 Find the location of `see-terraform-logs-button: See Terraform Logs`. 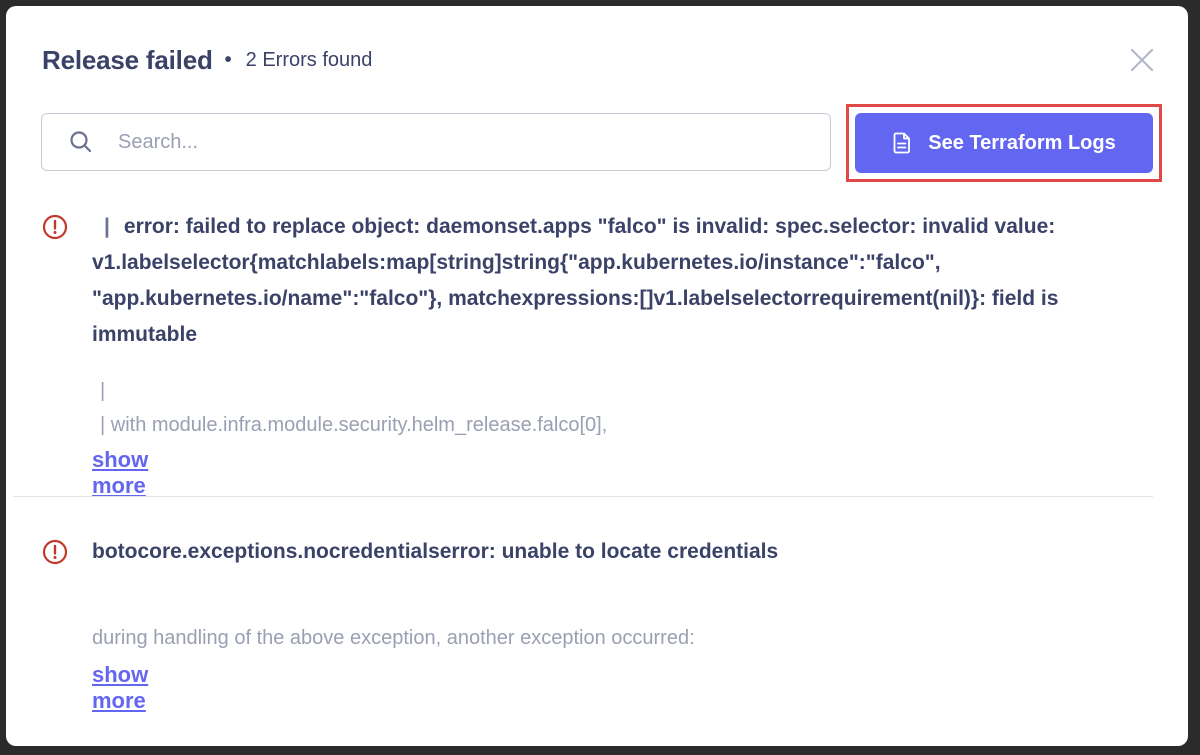

see-terraform-logs-button: See Terraform Logs is located at coordinates (1004, 143).